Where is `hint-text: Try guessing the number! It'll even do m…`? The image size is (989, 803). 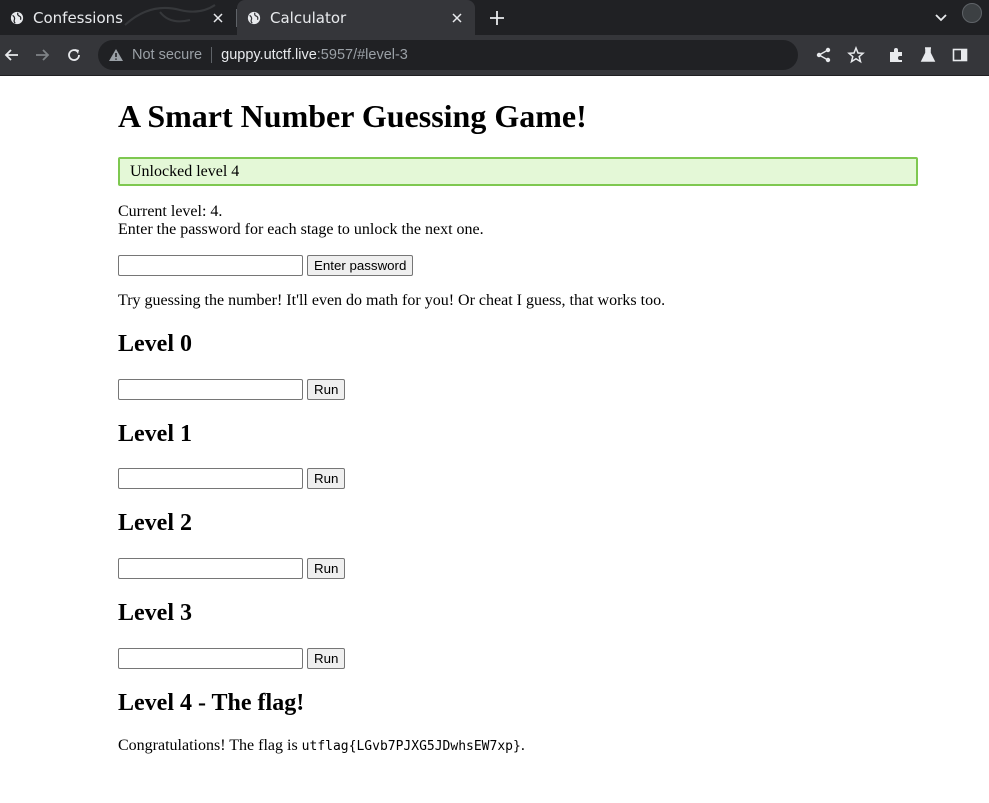
hint-text: Try guessing the number! It'll even do m… is located at coordinates (392, 300).